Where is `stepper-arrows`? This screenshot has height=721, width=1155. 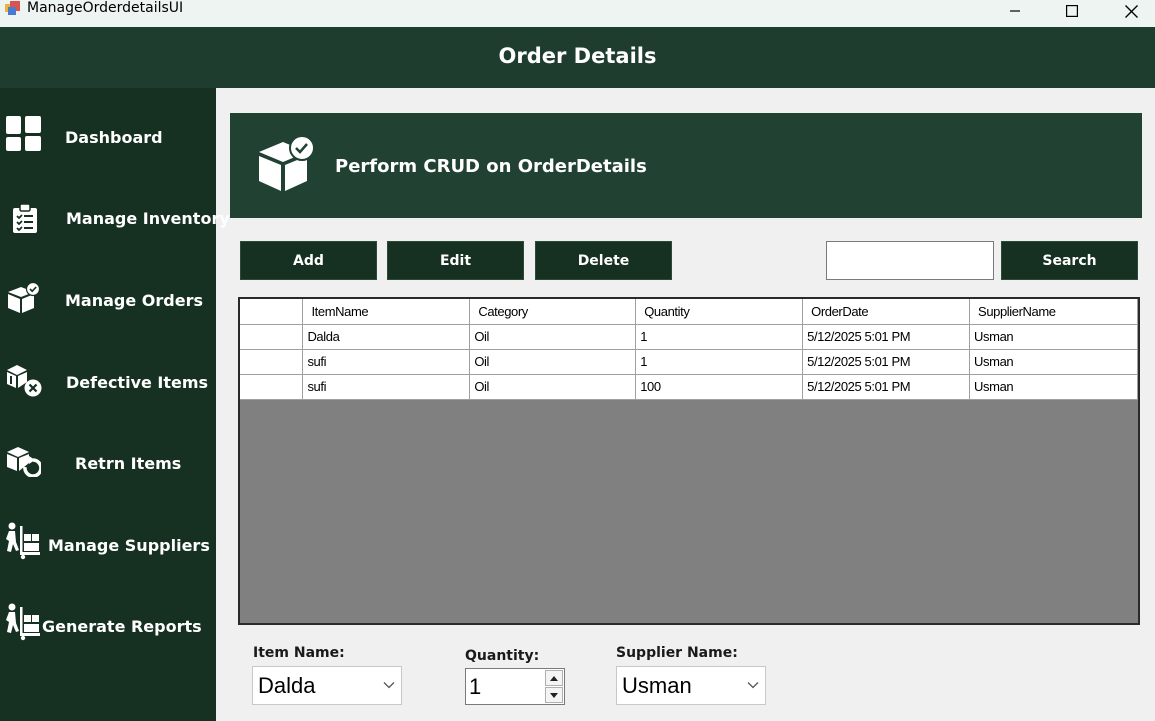
stepper-arrows is located at coordinates (554, 686).